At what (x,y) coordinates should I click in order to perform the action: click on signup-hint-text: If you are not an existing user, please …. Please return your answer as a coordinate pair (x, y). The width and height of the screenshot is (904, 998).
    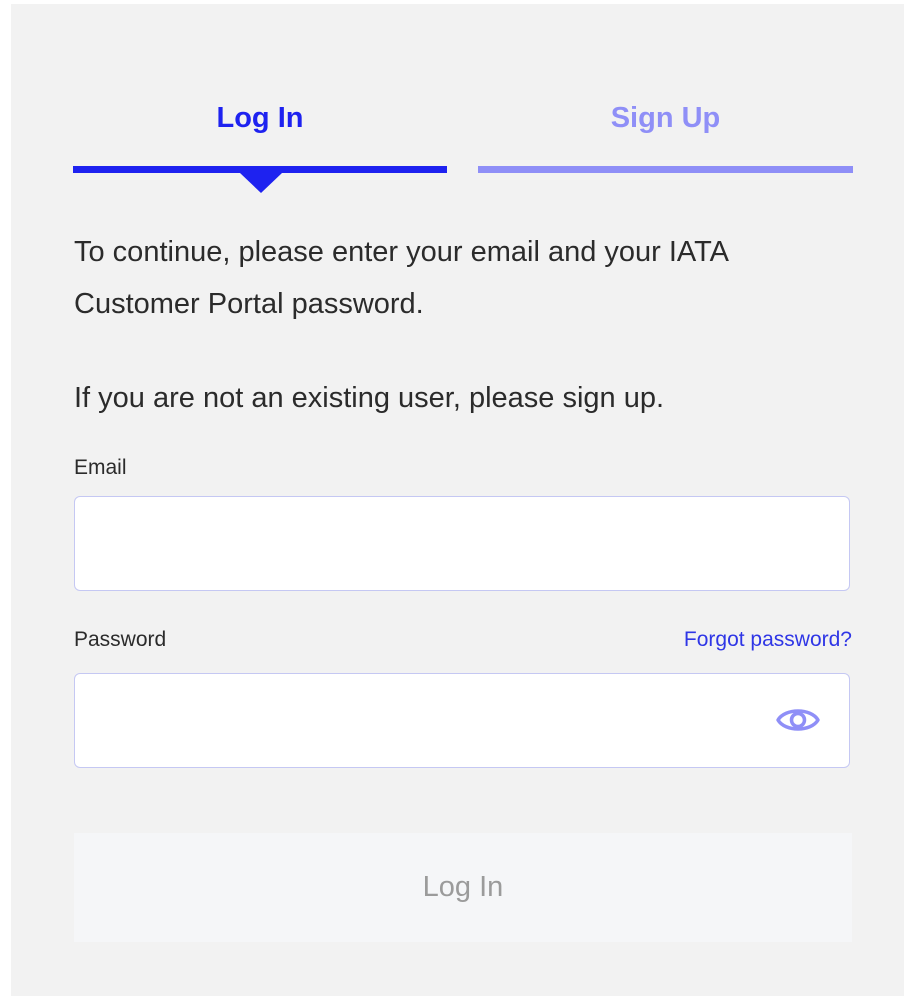
    Looking at the image, I should click on (369, 398).